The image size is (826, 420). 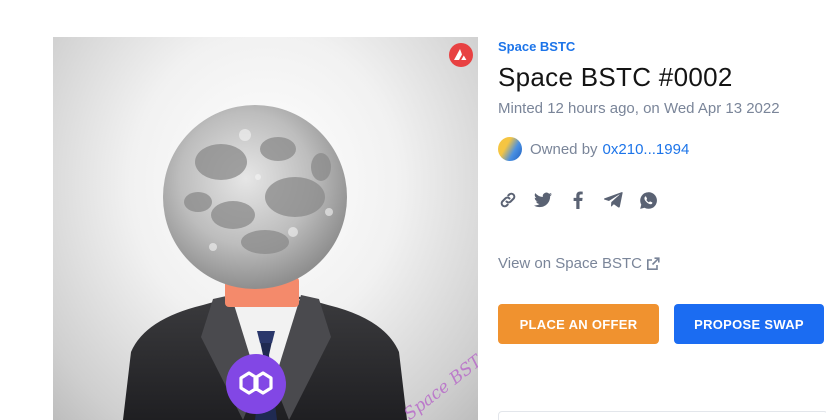 I want to click on owned-by-label: Owned by, so click(x=564, y=149).